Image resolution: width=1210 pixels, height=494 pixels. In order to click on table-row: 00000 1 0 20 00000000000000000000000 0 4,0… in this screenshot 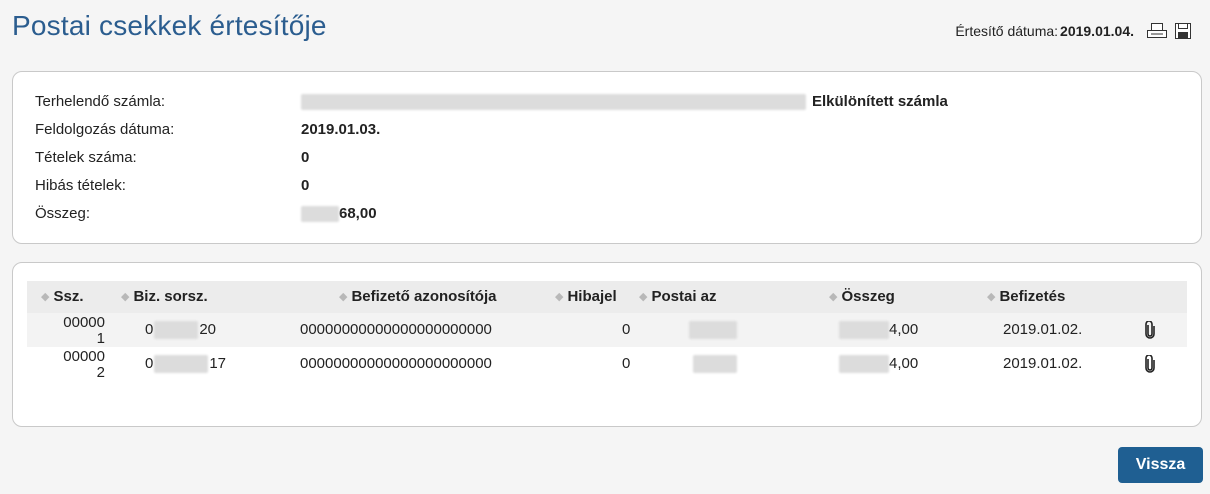, I will do `click(607, 330)`.